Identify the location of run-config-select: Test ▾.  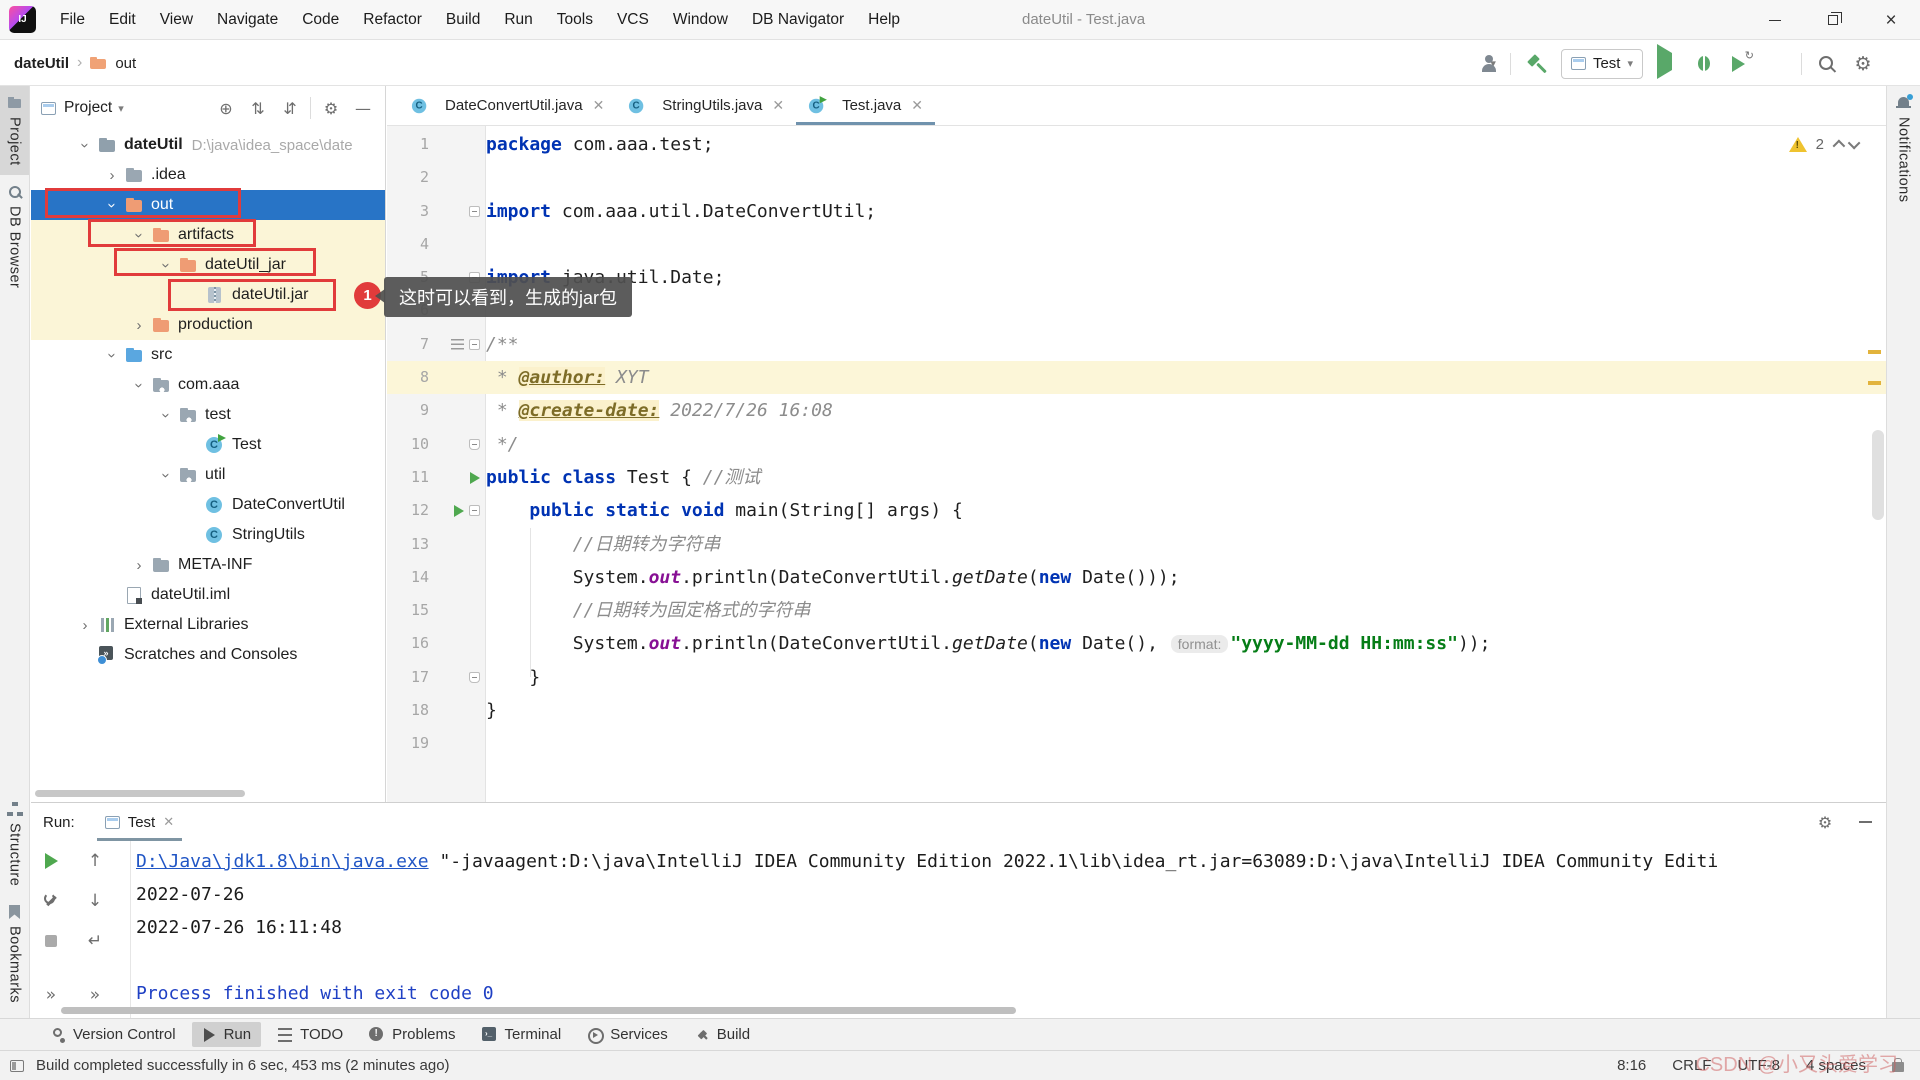
(1601, 63).